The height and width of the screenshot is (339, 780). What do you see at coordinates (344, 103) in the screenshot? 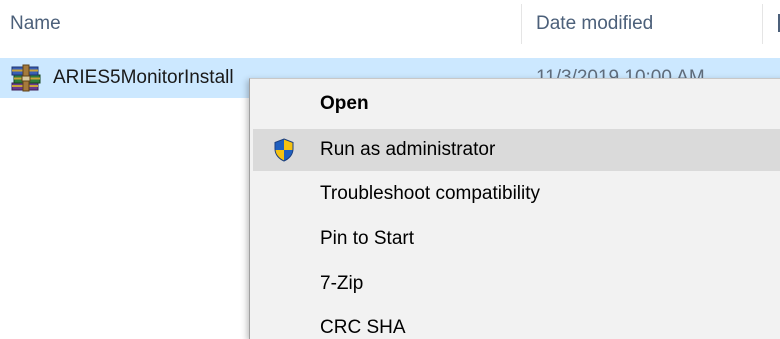
I see `menu-item-label: Open` at bounding box center [344, 103].